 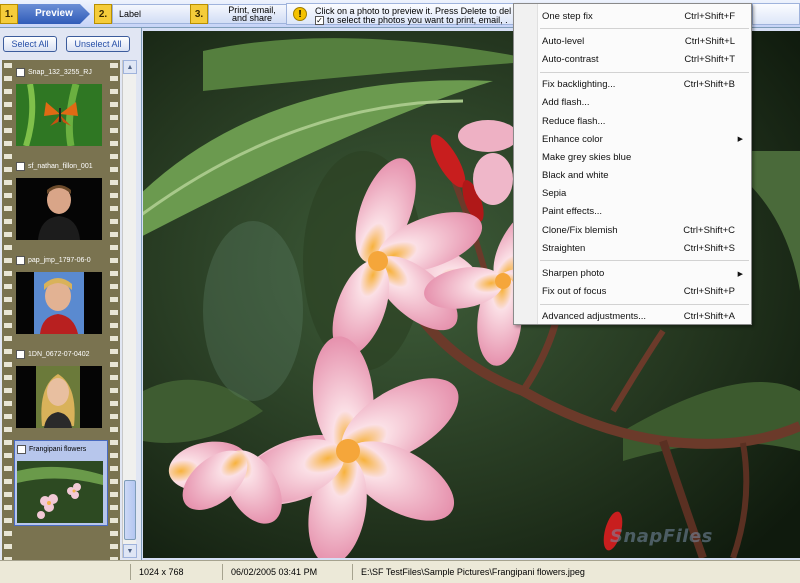 What do you see at coordinates (30, 44) in the screenshot?
I see `select-all-button: Select All` at bounding box center [30, 44].